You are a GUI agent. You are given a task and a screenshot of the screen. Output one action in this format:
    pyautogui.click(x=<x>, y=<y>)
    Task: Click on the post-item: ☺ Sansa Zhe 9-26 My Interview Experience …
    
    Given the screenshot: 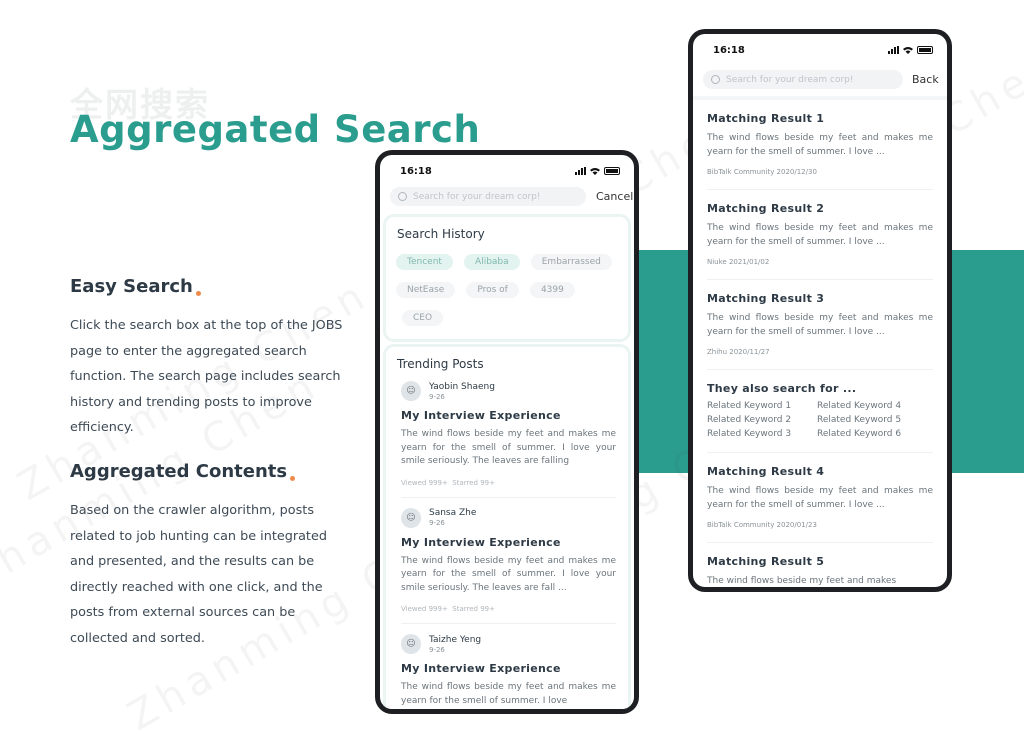 What is the action you would take?
    pyautogui.click(x=507, y=560)
    